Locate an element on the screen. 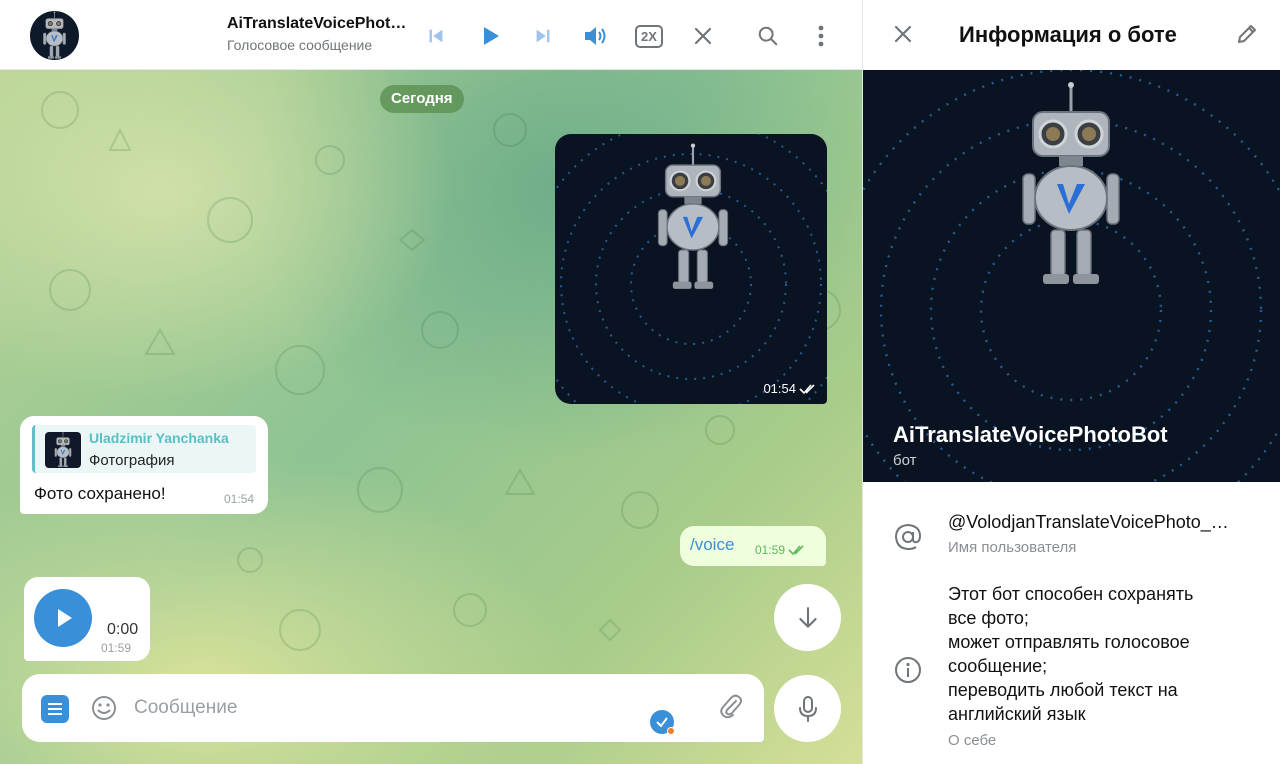  robot-photo is located at coordinates (691, 269).